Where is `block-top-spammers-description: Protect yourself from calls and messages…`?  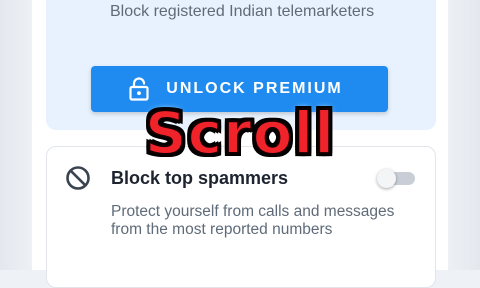
block-top-spammers-description: Protect yourself from calls and messages… is located at coordinates (253, 220).